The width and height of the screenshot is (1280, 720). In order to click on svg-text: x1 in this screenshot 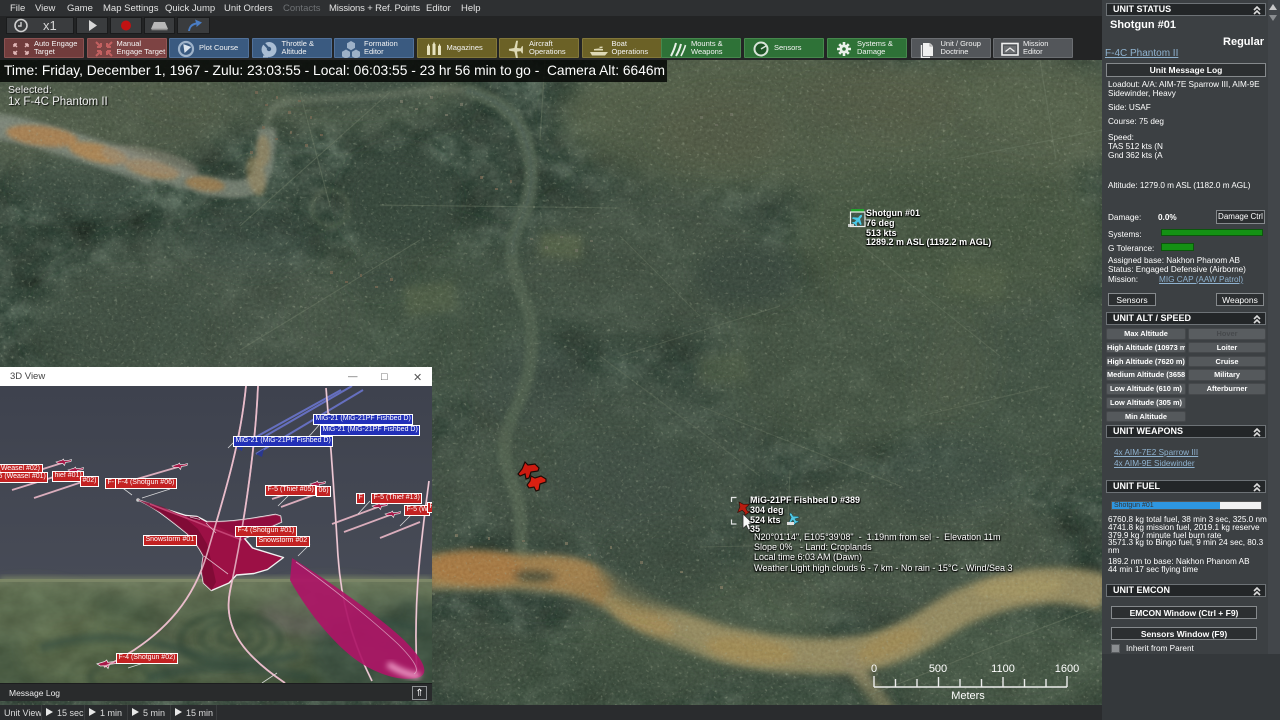, I will do `click(50, 25)`.